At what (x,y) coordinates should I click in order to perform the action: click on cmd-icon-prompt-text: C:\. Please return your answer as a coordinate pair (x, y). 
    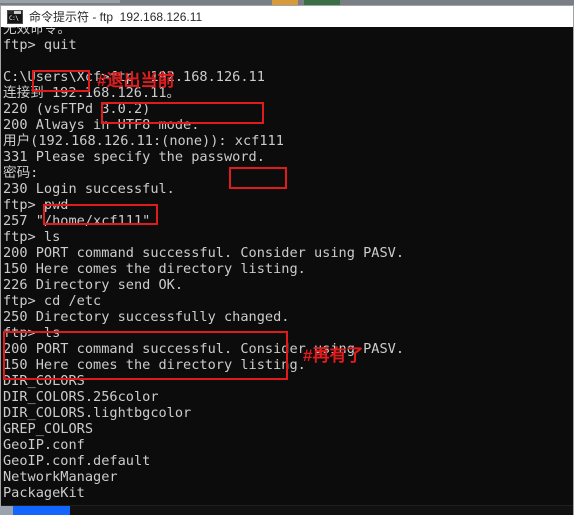
    Looking at the image, I should click on (14, 18).